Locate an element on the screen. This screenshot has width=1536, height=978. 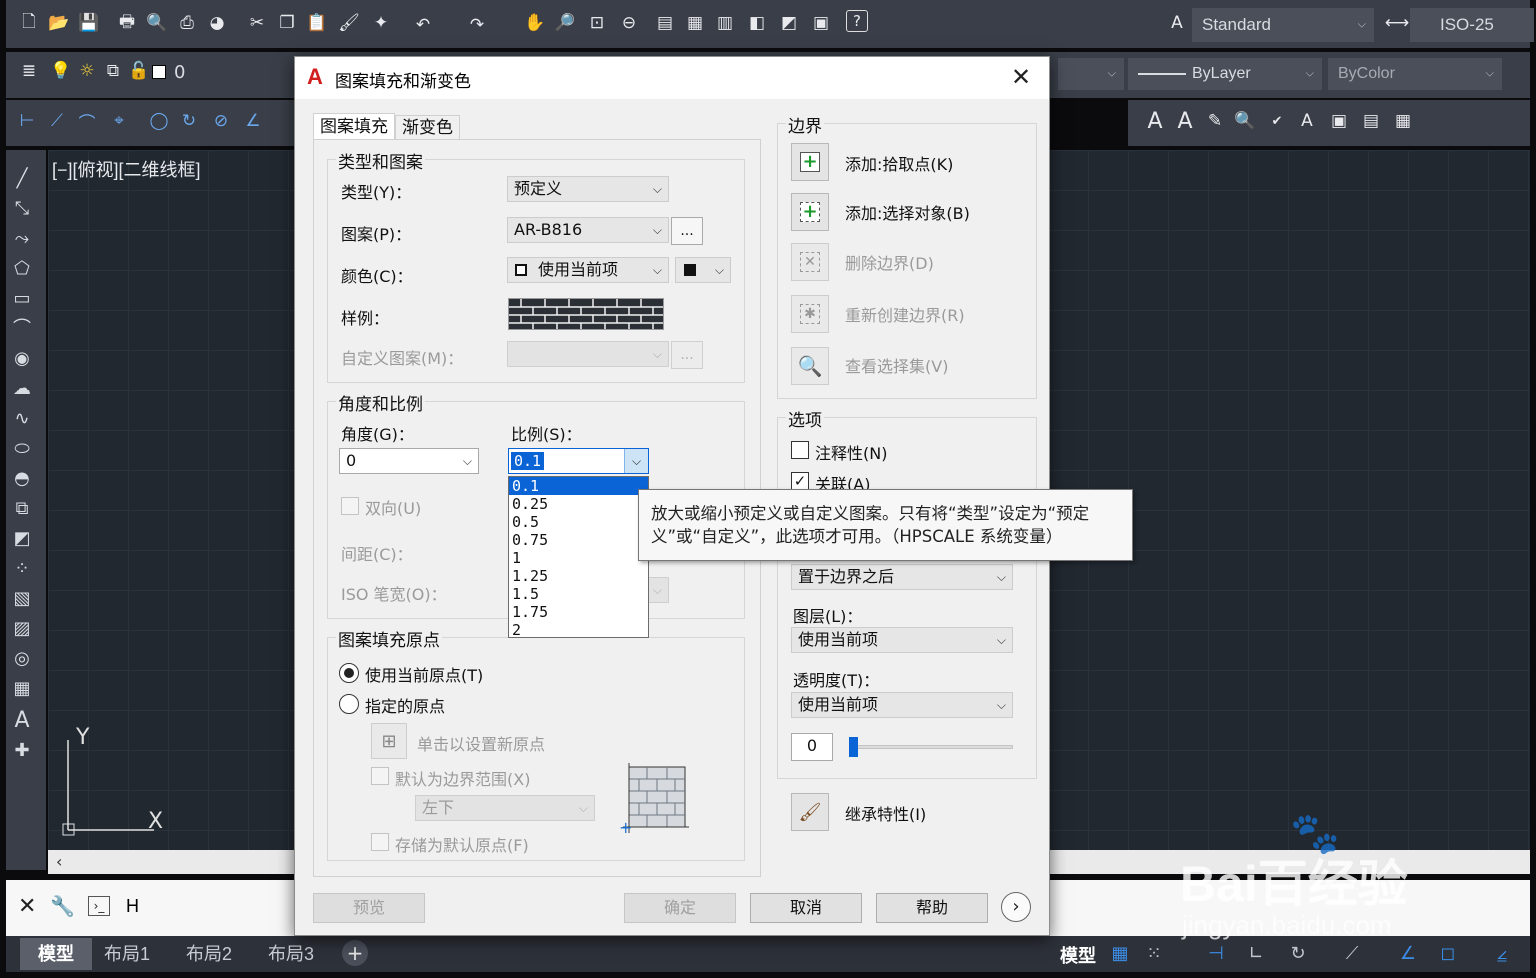
lineweight-icon: ⦤ is located at coordinates (1502, 954).